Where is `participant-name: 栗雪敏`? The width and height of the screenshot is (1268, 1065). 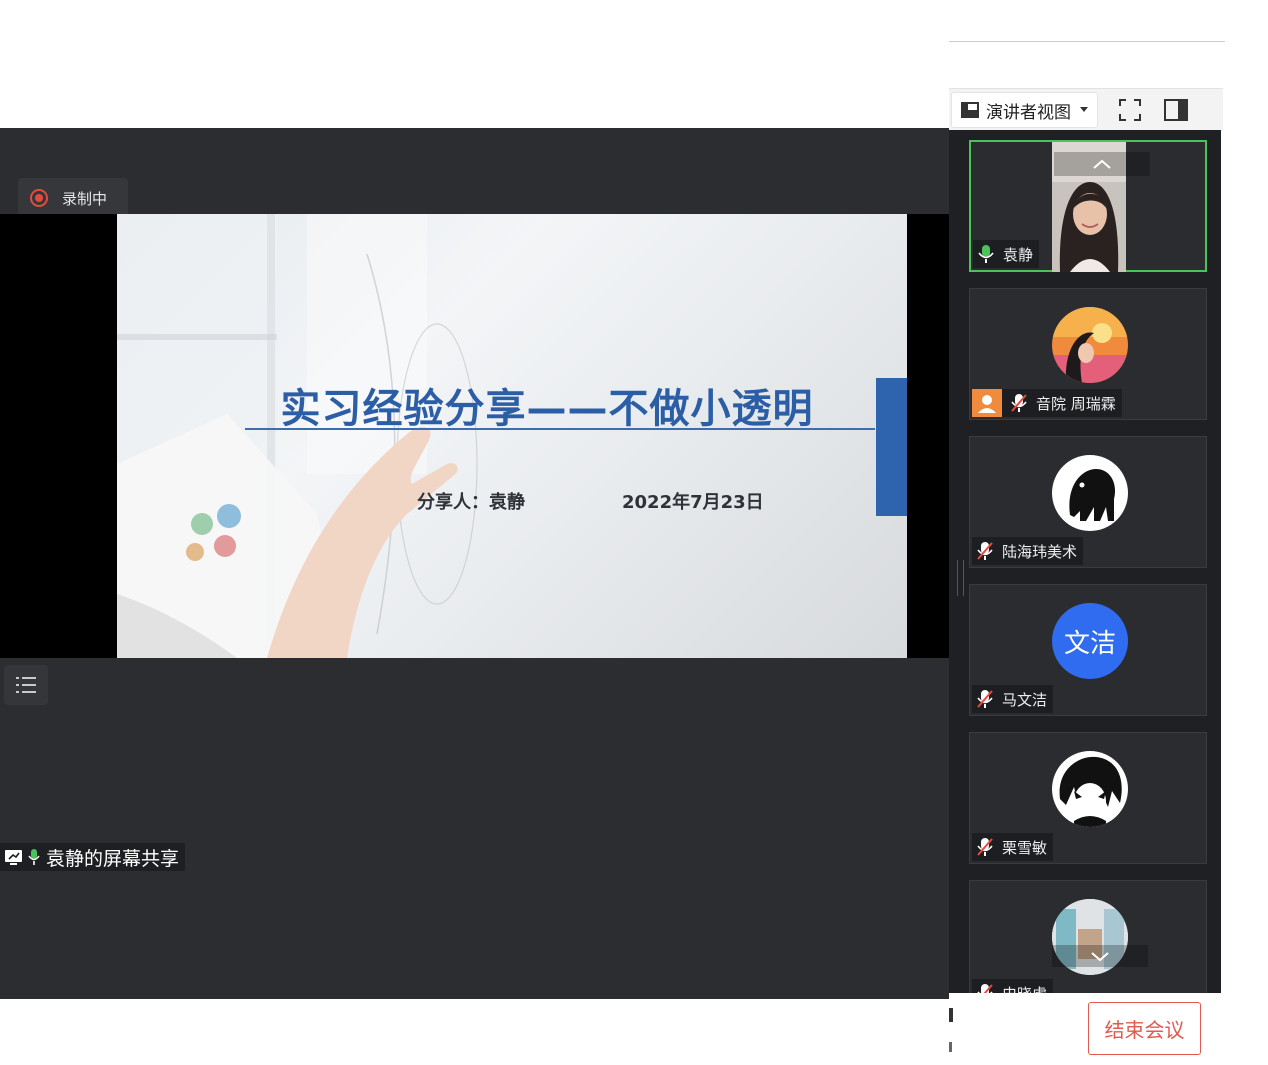
participant-name: 栗雪敏 is located at coordinates (1025, 847).